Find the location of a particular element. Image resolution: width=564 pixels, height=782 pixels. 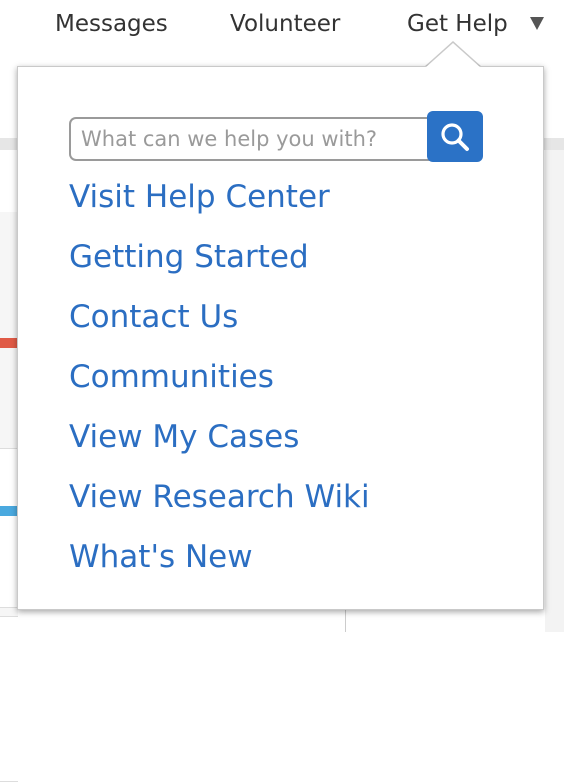

link-visit-help-center: Visit Help Center is located at coordinates (219, 209).